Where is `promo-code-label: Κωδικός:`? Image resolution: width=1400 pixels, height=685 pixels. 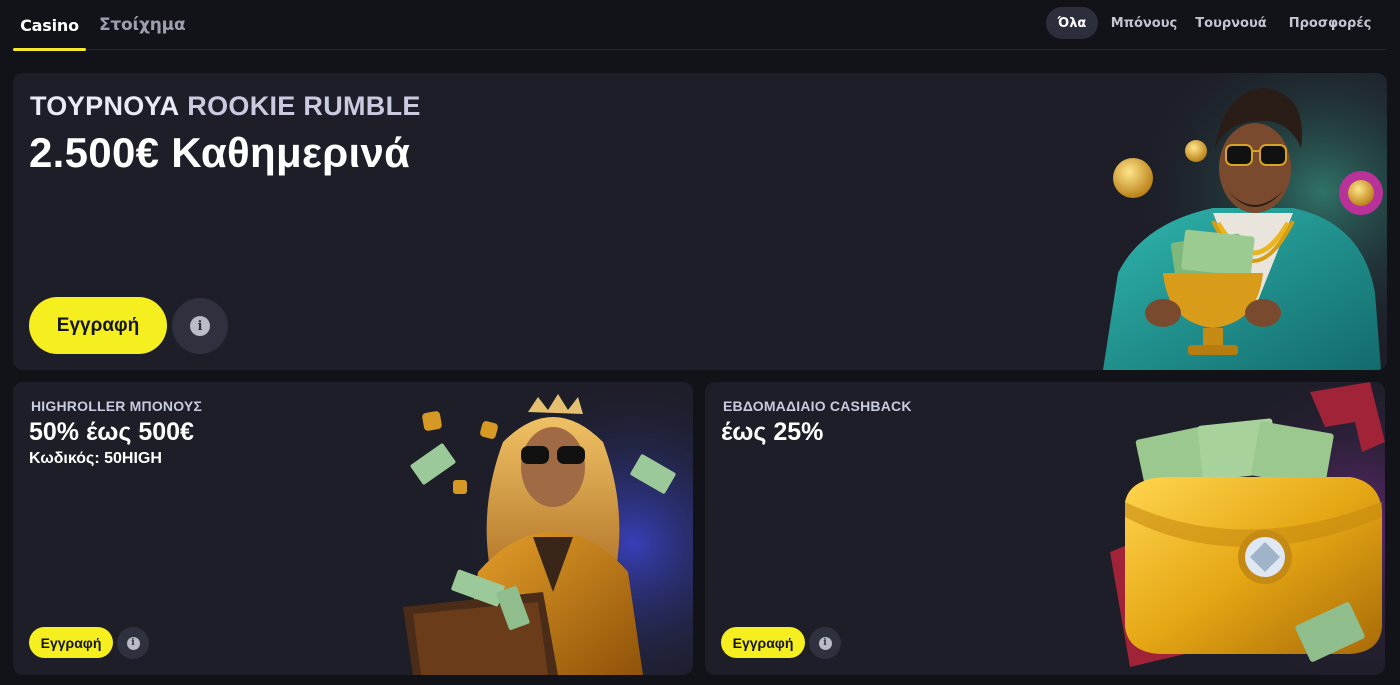
promo-code-label: Κωδικός: is located at coordinates (64, 458).